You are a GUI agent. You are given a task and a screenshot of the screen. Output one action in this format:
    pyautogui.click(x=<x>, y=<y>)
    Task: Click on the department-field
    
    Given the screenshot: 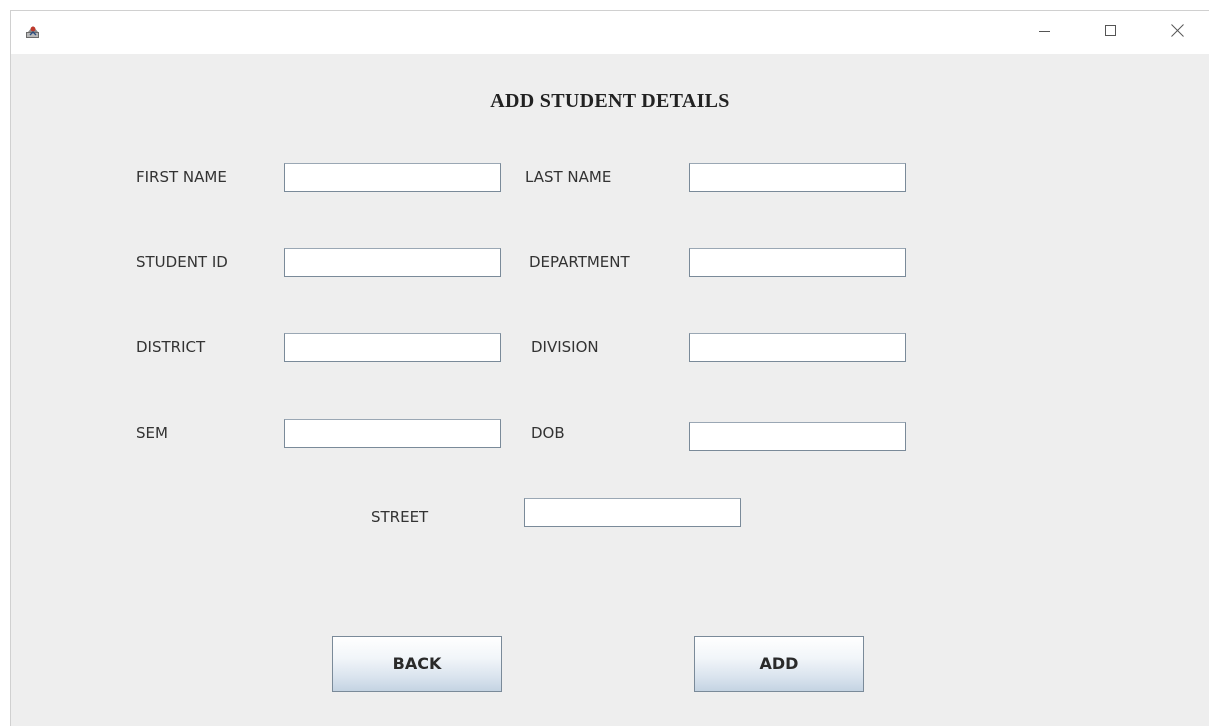 What is the action you would take?
    pyautogui.click(x=797, y=262)
    